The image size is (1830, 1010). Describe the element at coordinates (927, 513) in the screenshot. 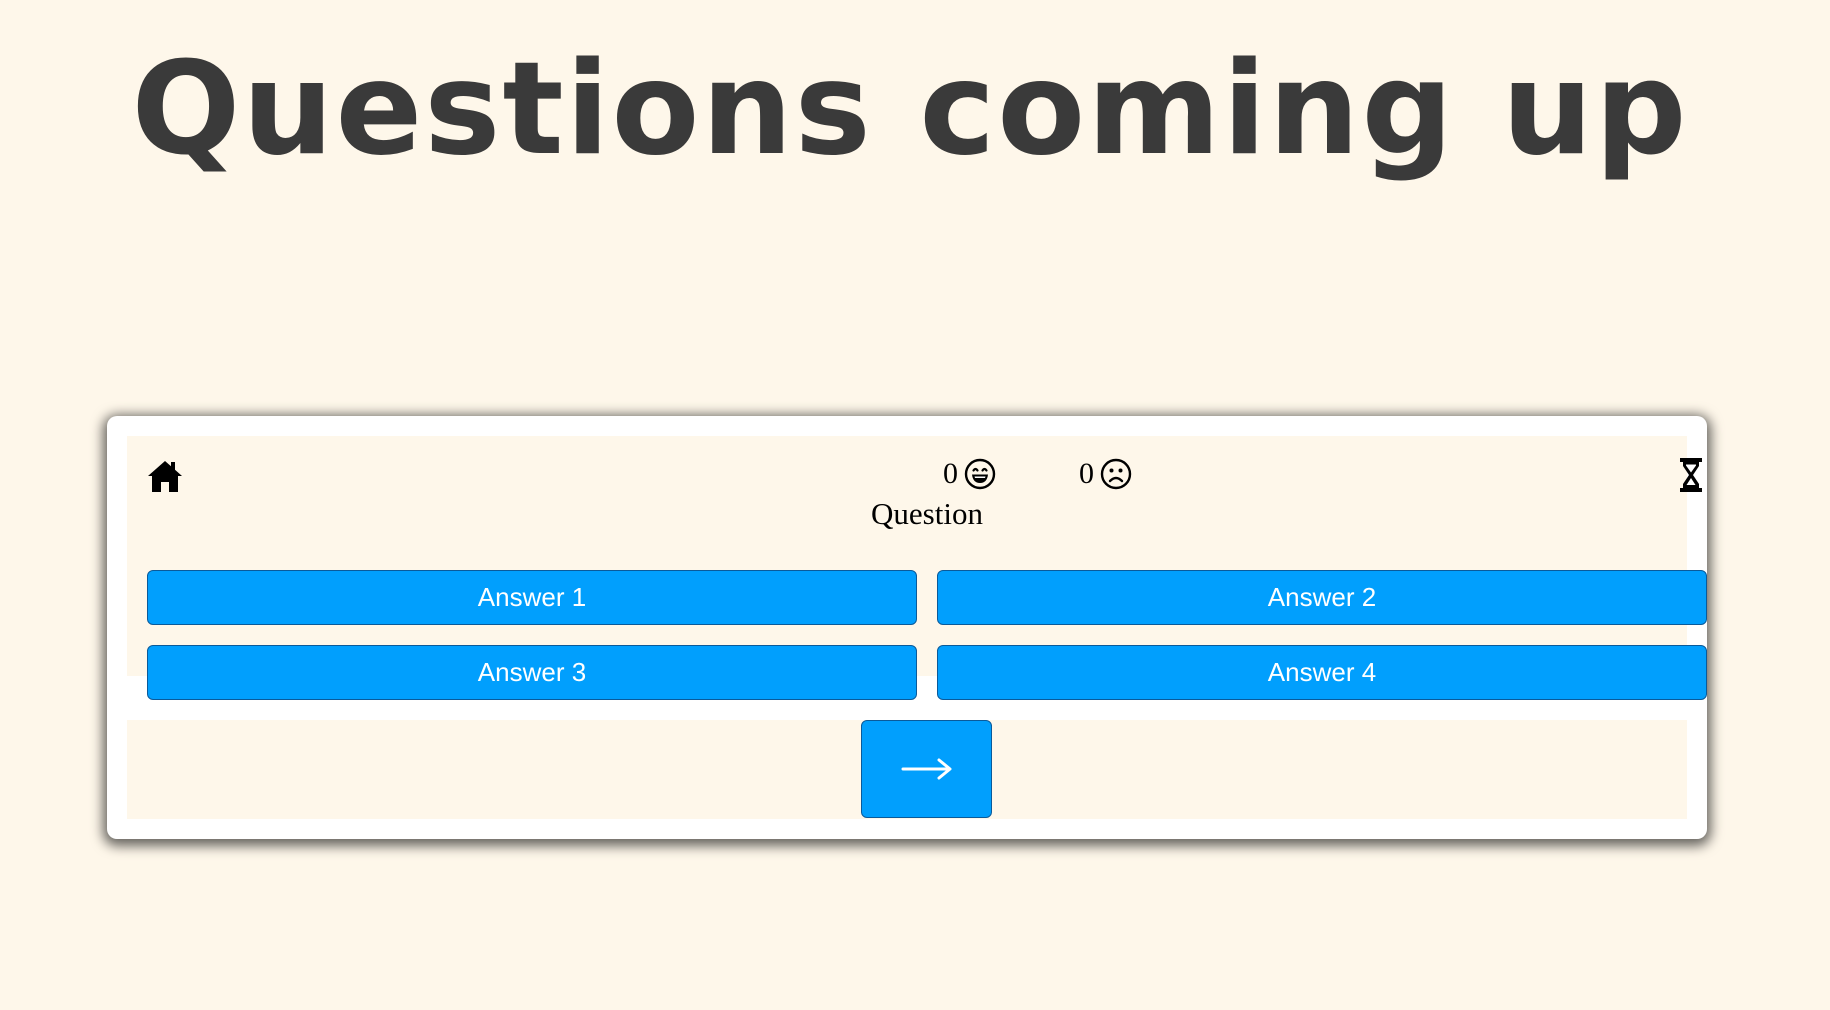

I see `question-text: Question` at that location.